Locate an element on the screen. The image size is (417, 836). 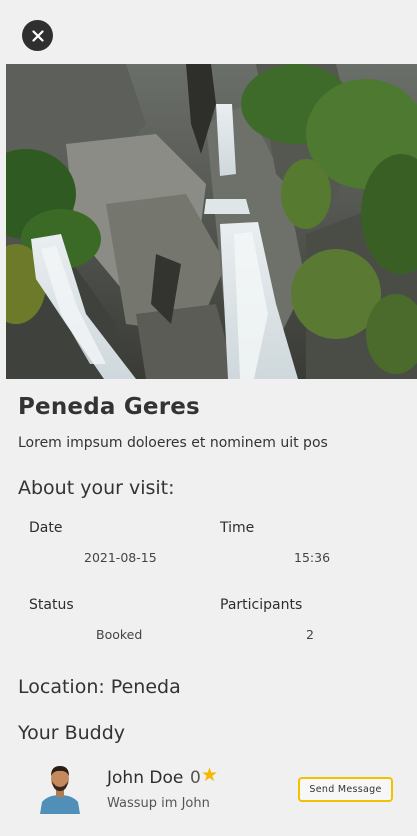
star-icon: ★ is located at coordinates (210, 775).